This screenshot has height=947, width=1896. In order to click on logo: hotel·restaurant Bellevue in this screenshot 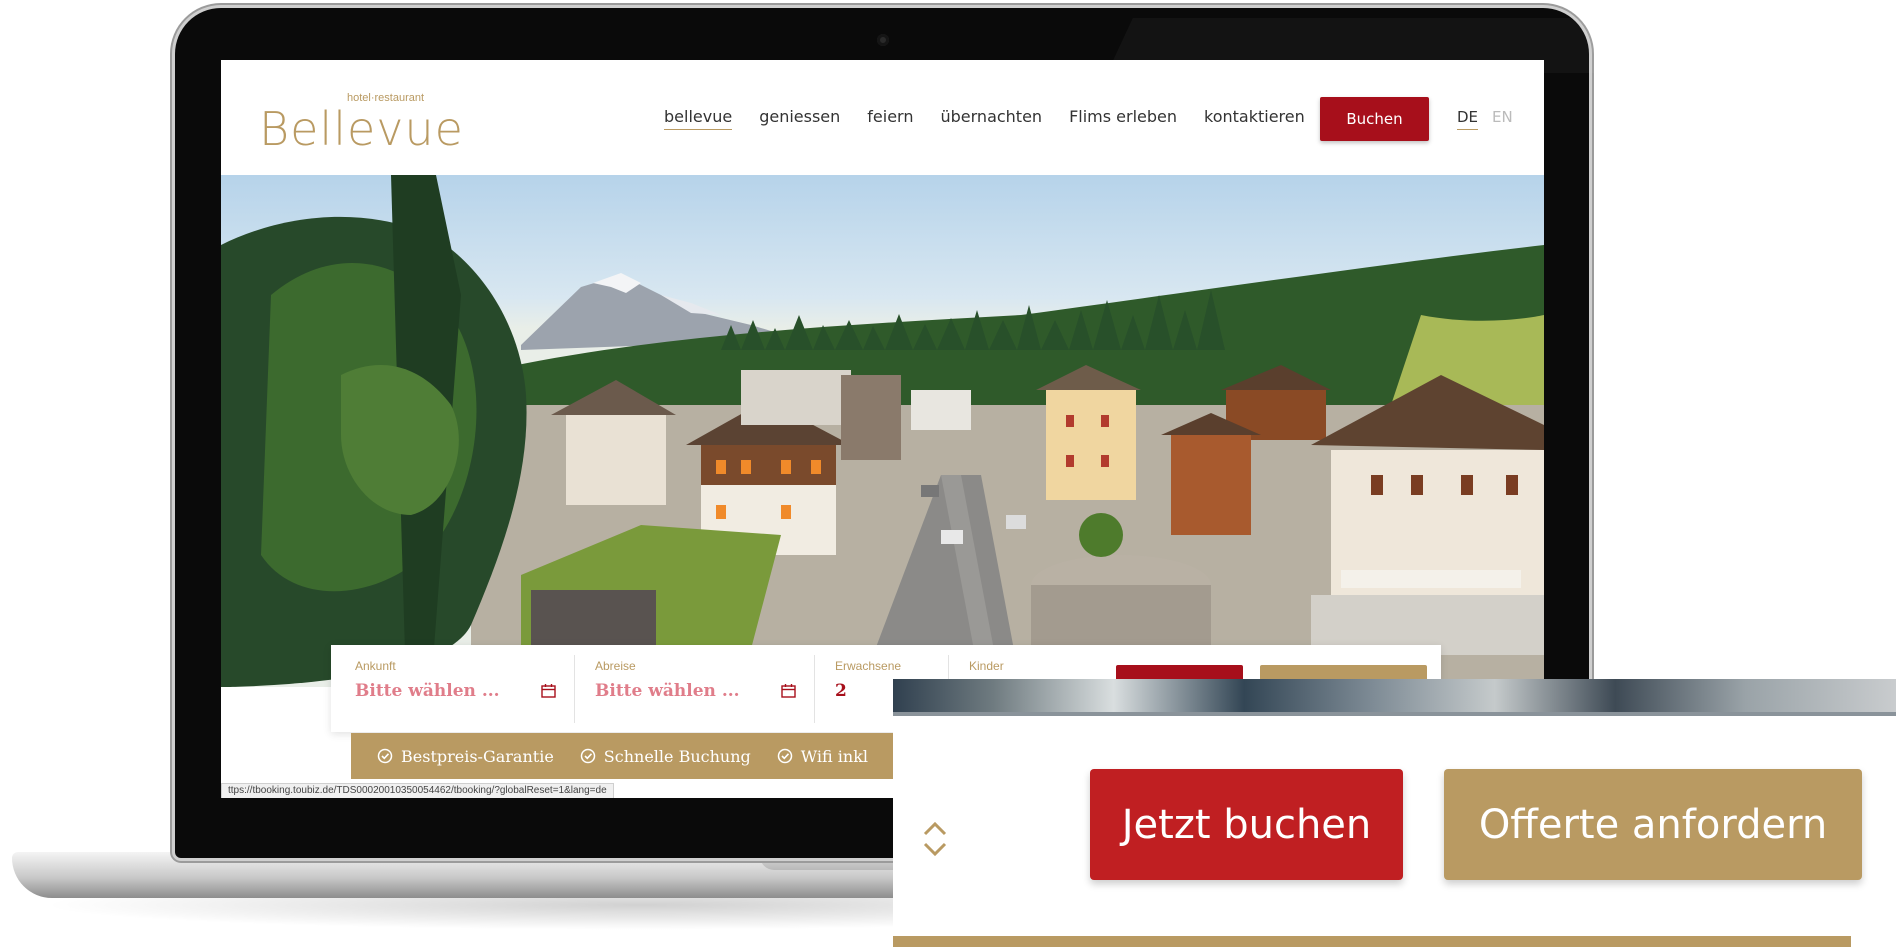, I will do `click(361, 124)`.